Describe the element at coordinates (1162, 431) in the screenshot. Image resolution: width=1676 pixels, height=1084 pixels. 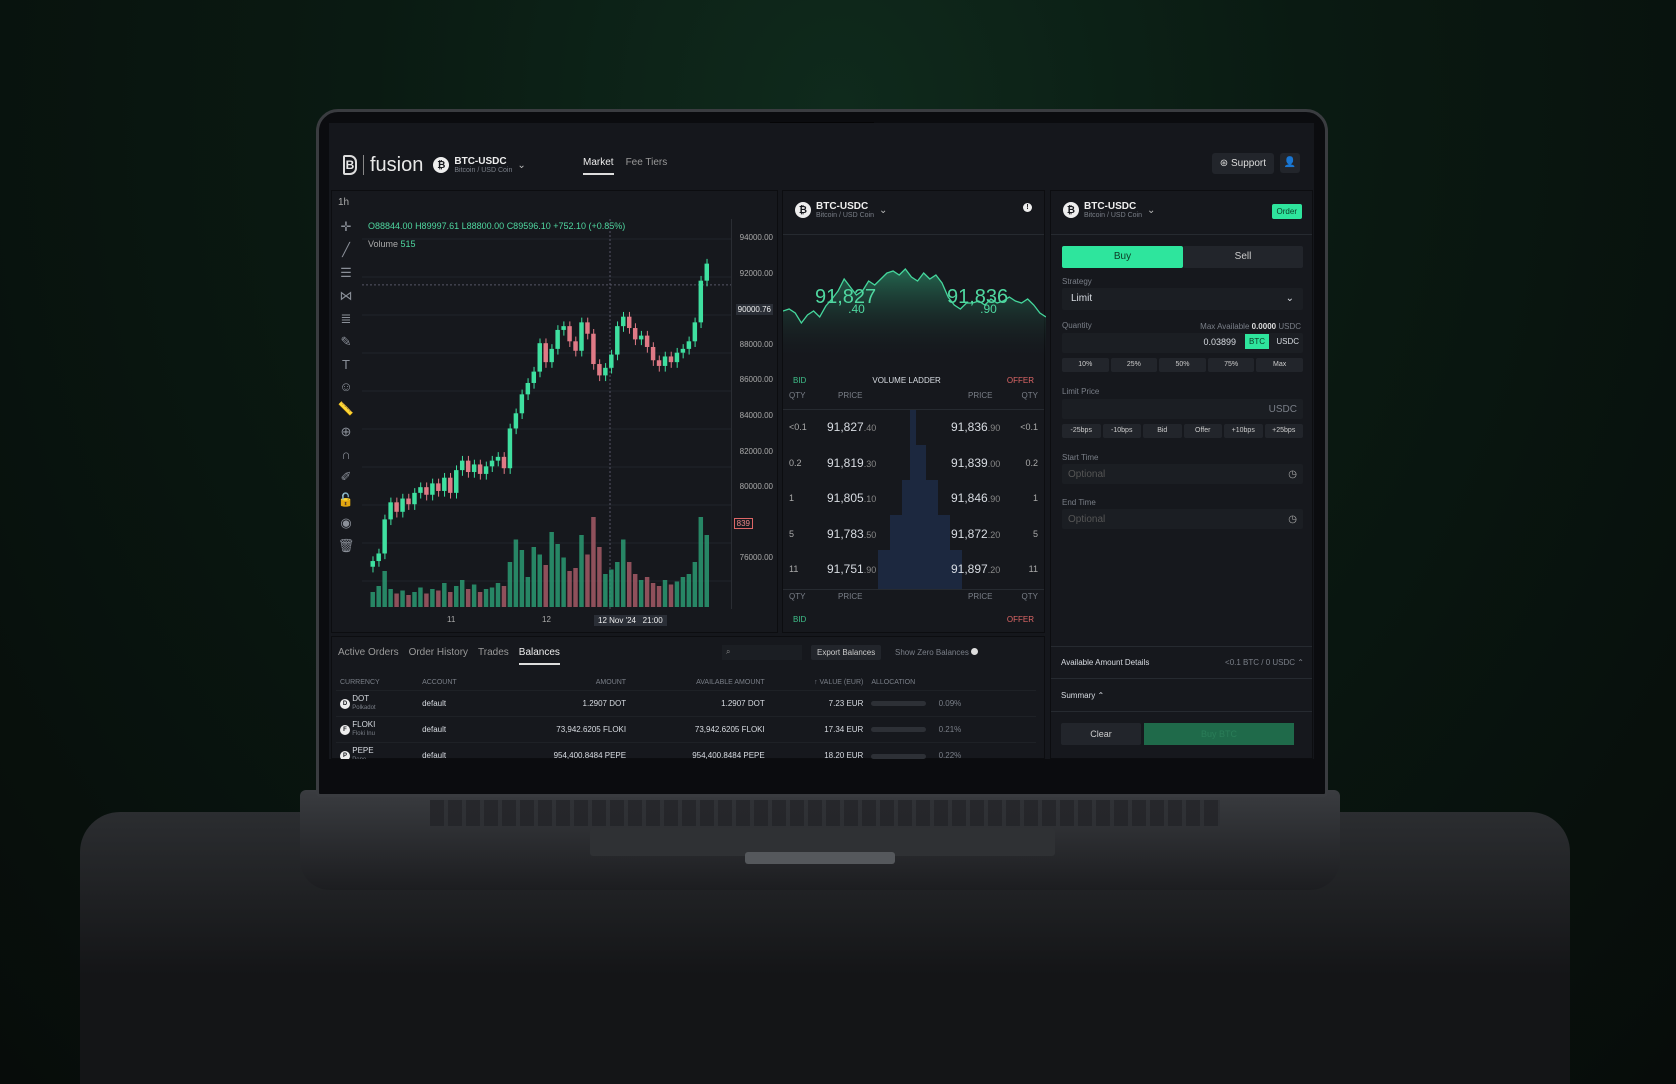
I see `bps-button: Bid` at that location.